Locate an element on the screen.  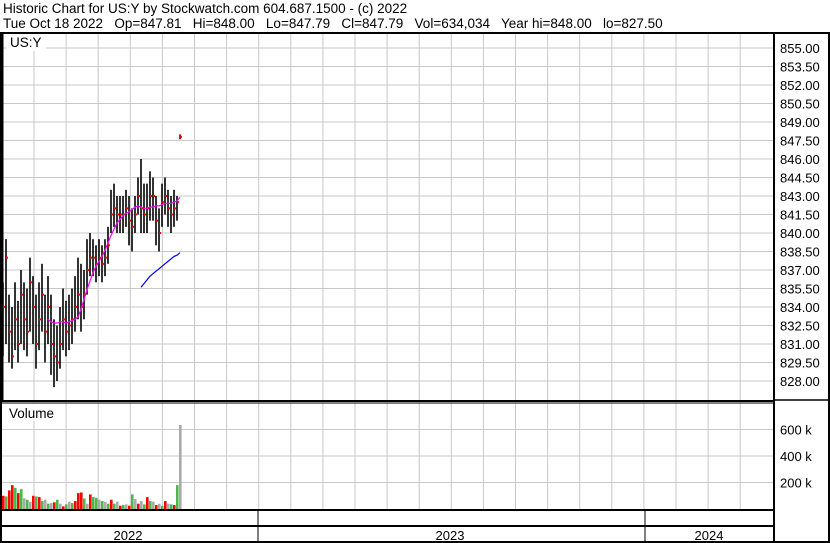
price-tick-label: 847.50 is located at coordinates (800, 140).